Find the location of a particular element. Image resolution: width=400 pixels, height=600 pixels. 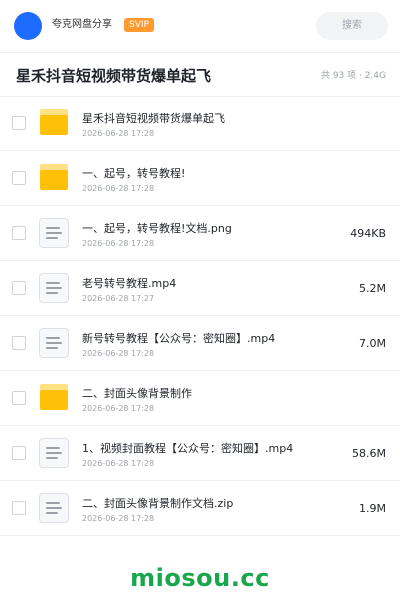

file-size: 494KB is located at coordinates (368, 233).